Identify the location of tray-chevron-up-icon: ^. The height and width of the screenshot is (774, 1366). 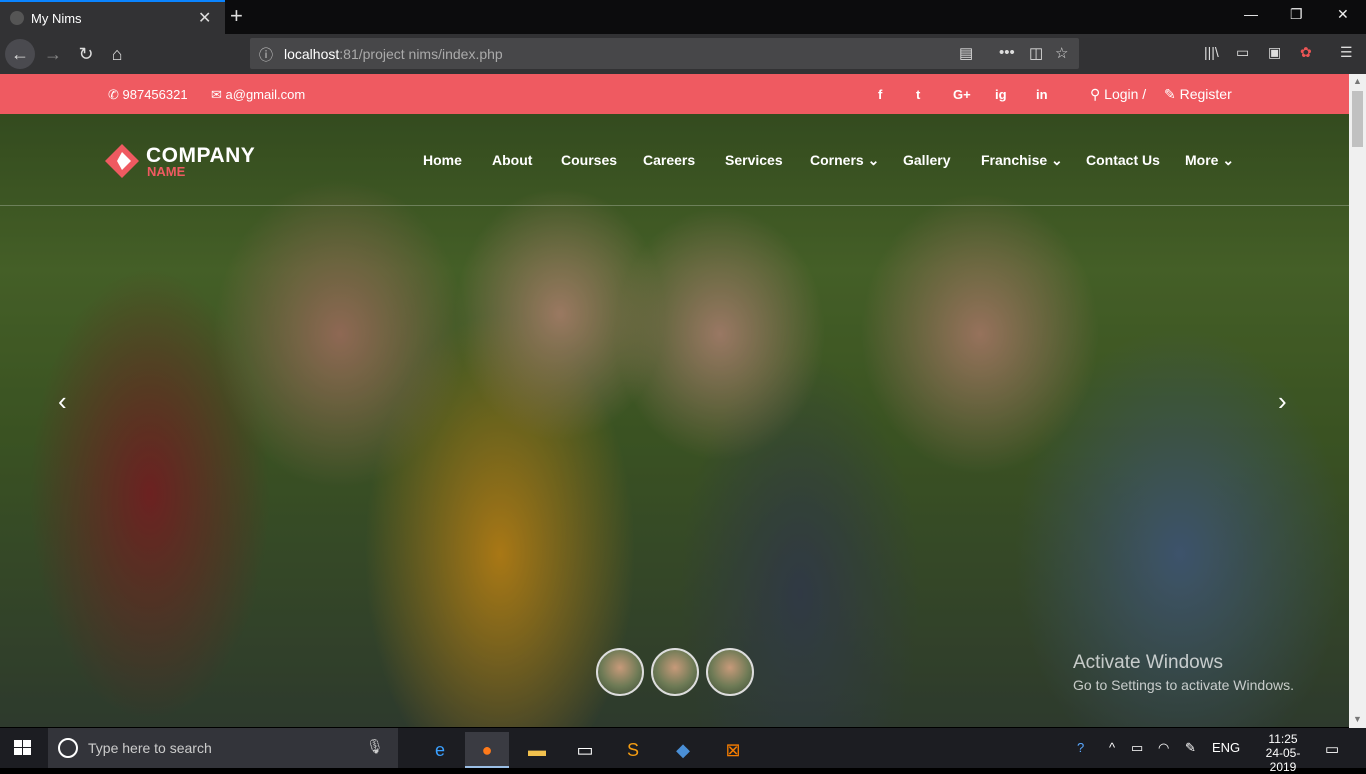
(1112, 747).